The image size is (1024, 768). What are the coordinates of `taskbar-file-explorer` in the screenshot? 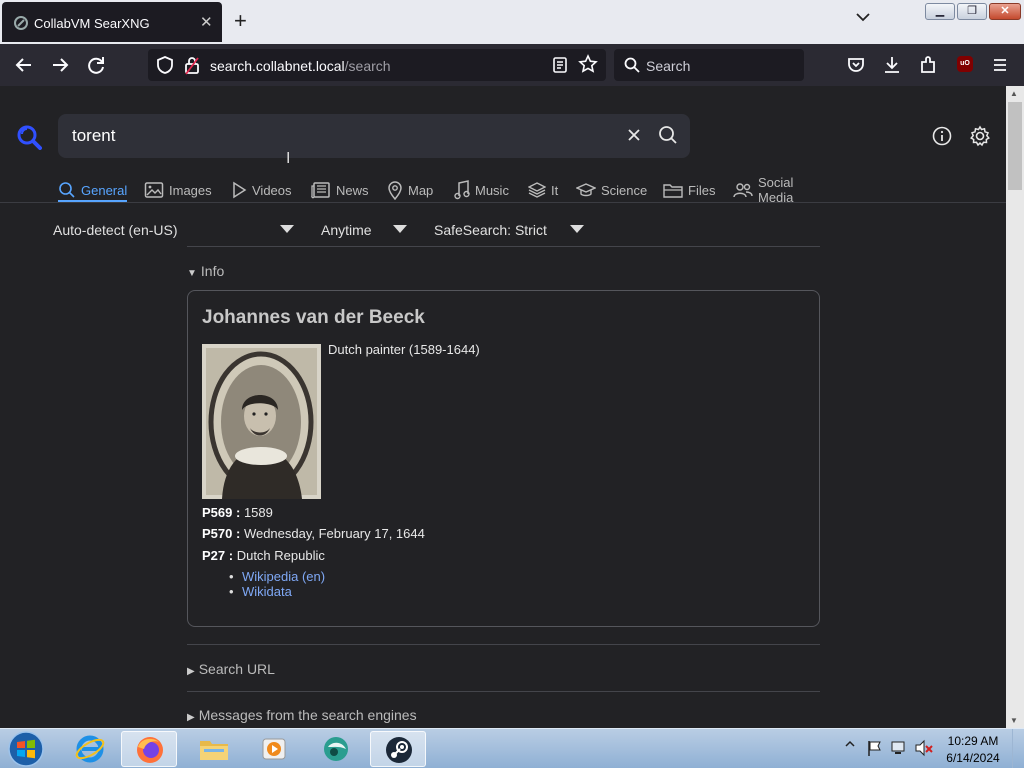 It's located at (214, 749).